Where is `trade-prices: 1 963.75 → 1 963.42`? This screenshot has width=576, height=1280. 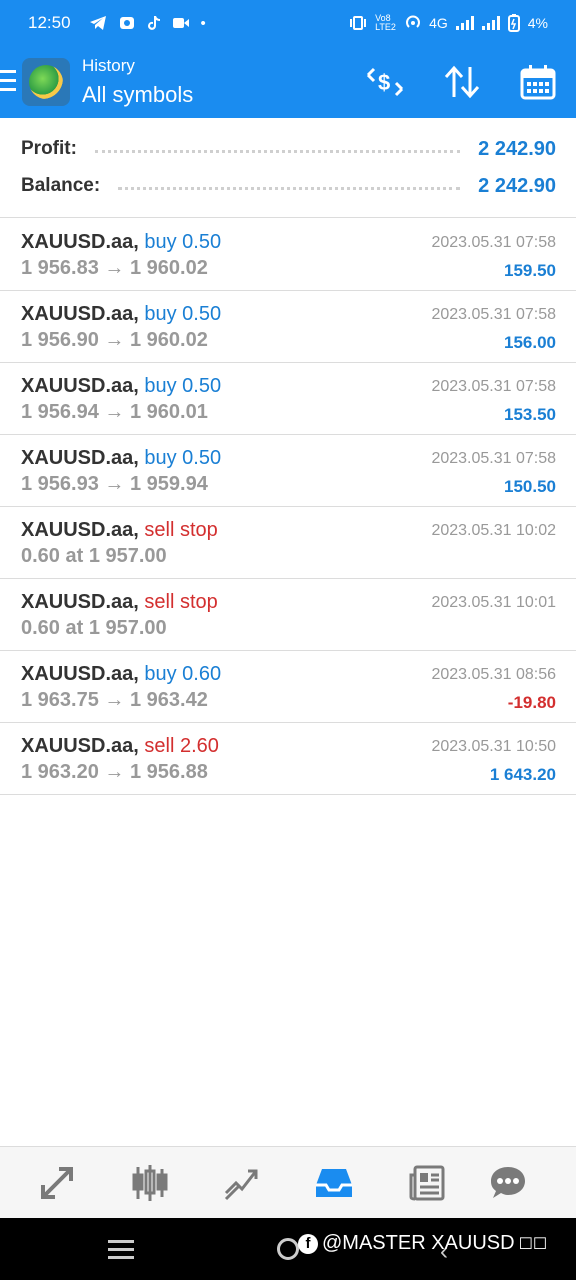
trade-prices: 1 963.75 → 1 963.42 is located at coordinates (114, 700).